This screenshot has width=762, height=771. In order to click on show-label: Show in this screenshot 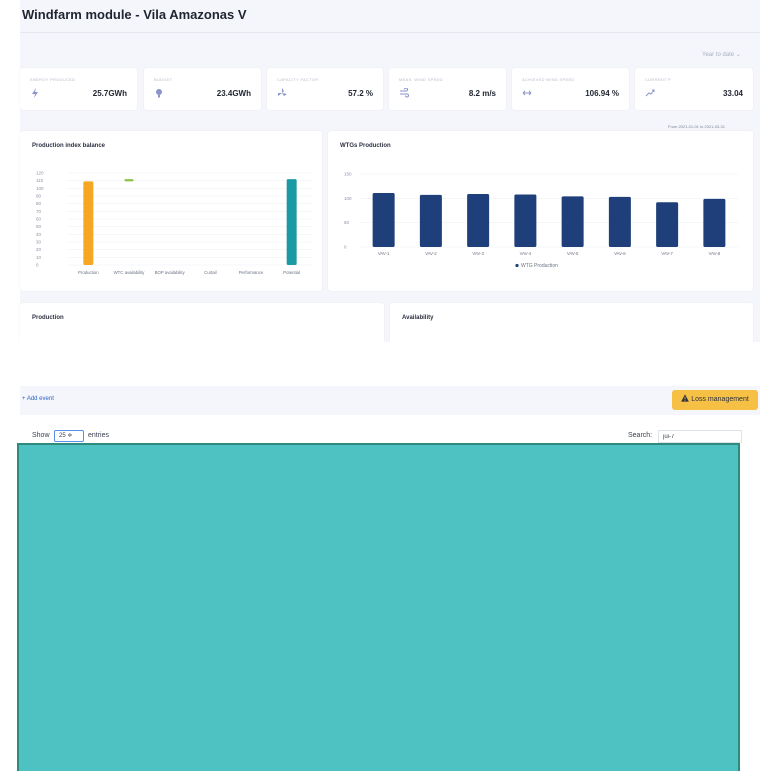, I will do `click(41, 435)`.